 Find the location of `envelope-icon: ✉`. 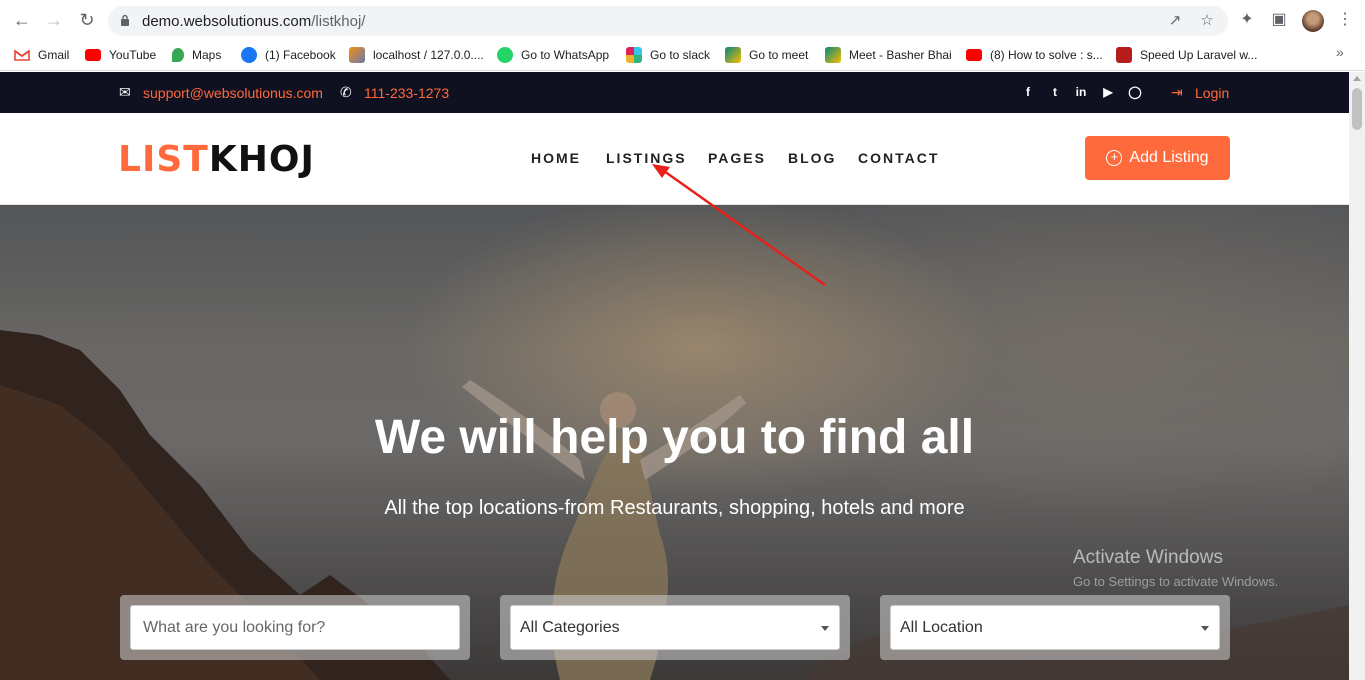

envelope-icon: ✉ is located at coordinates (125, 92).